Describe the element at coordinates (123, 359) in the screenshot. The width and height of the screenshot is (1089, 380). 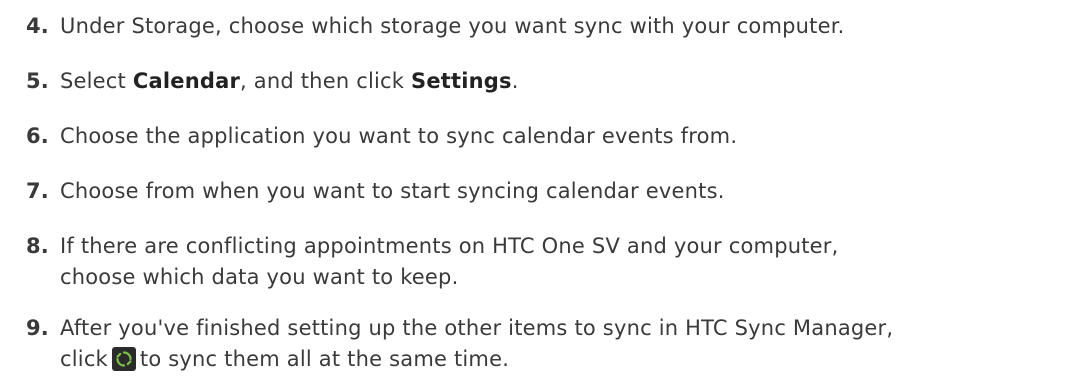
I see `sync-icon` at that location.